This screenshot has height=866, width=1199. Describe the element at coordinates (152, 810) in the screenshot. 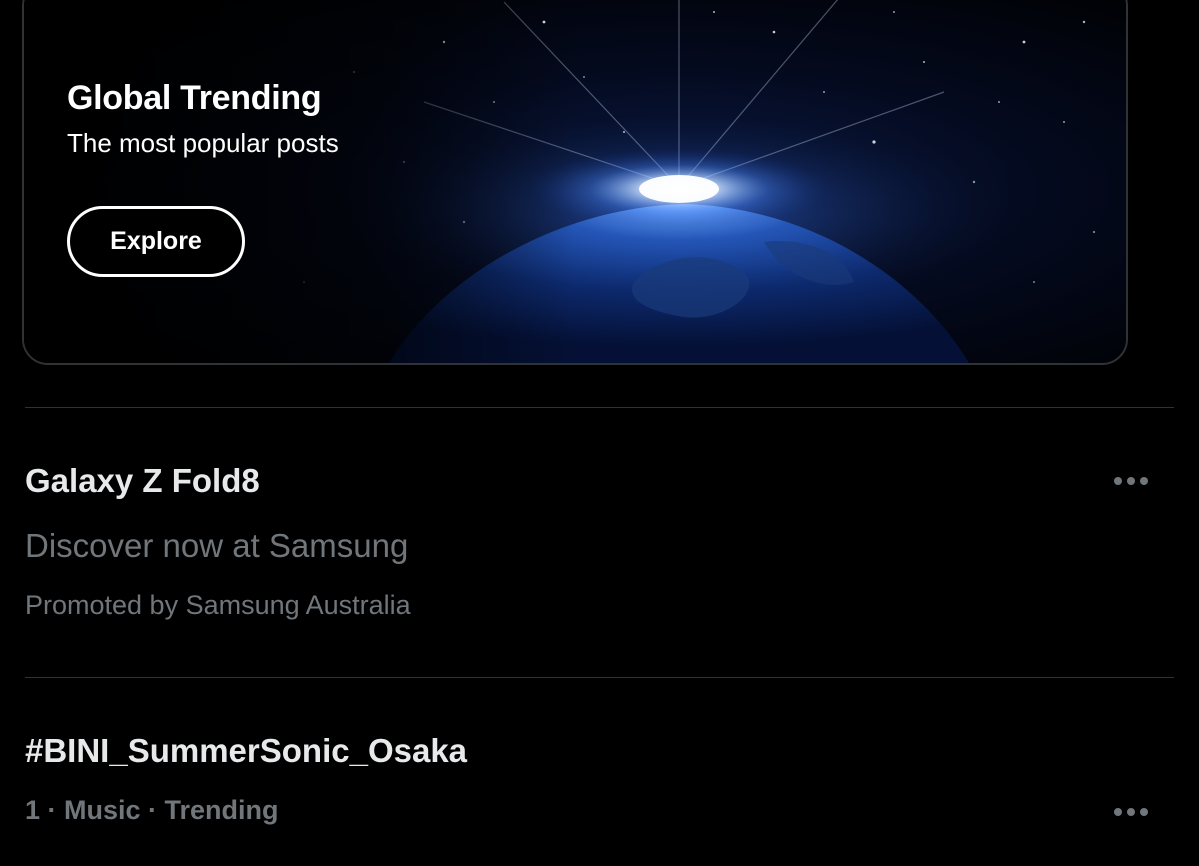

I see `trend-meta: 1 · Music · Trending` at that location.